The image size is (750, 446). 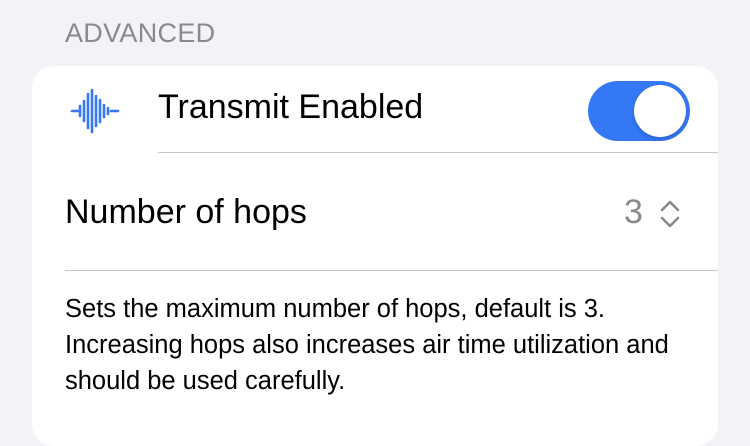 I want to click on waveform-icon, so click(x=95, y=111).